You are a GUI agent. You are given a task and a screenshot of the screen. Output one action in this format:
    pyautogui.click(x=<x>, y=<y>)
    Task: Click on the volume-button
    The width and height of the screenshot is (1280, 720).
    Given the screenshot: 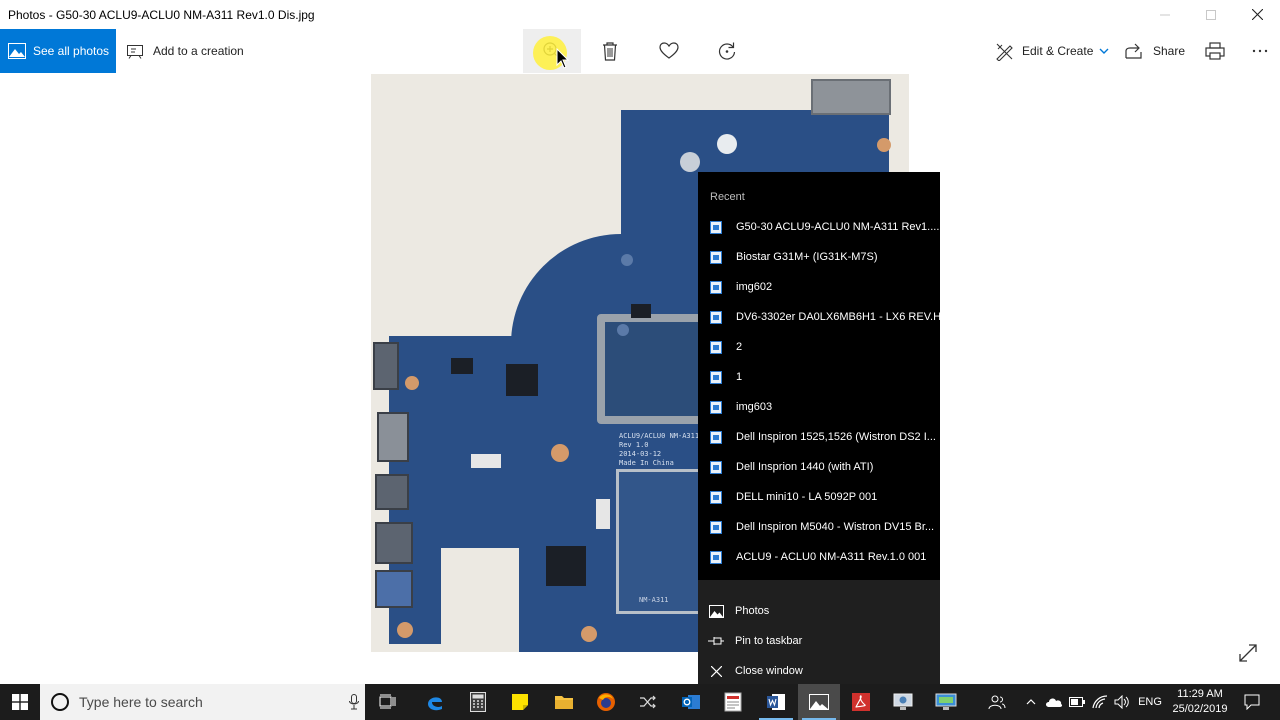 What is the action you would take?
    pyautogui.click(x=1122, y=702)
    